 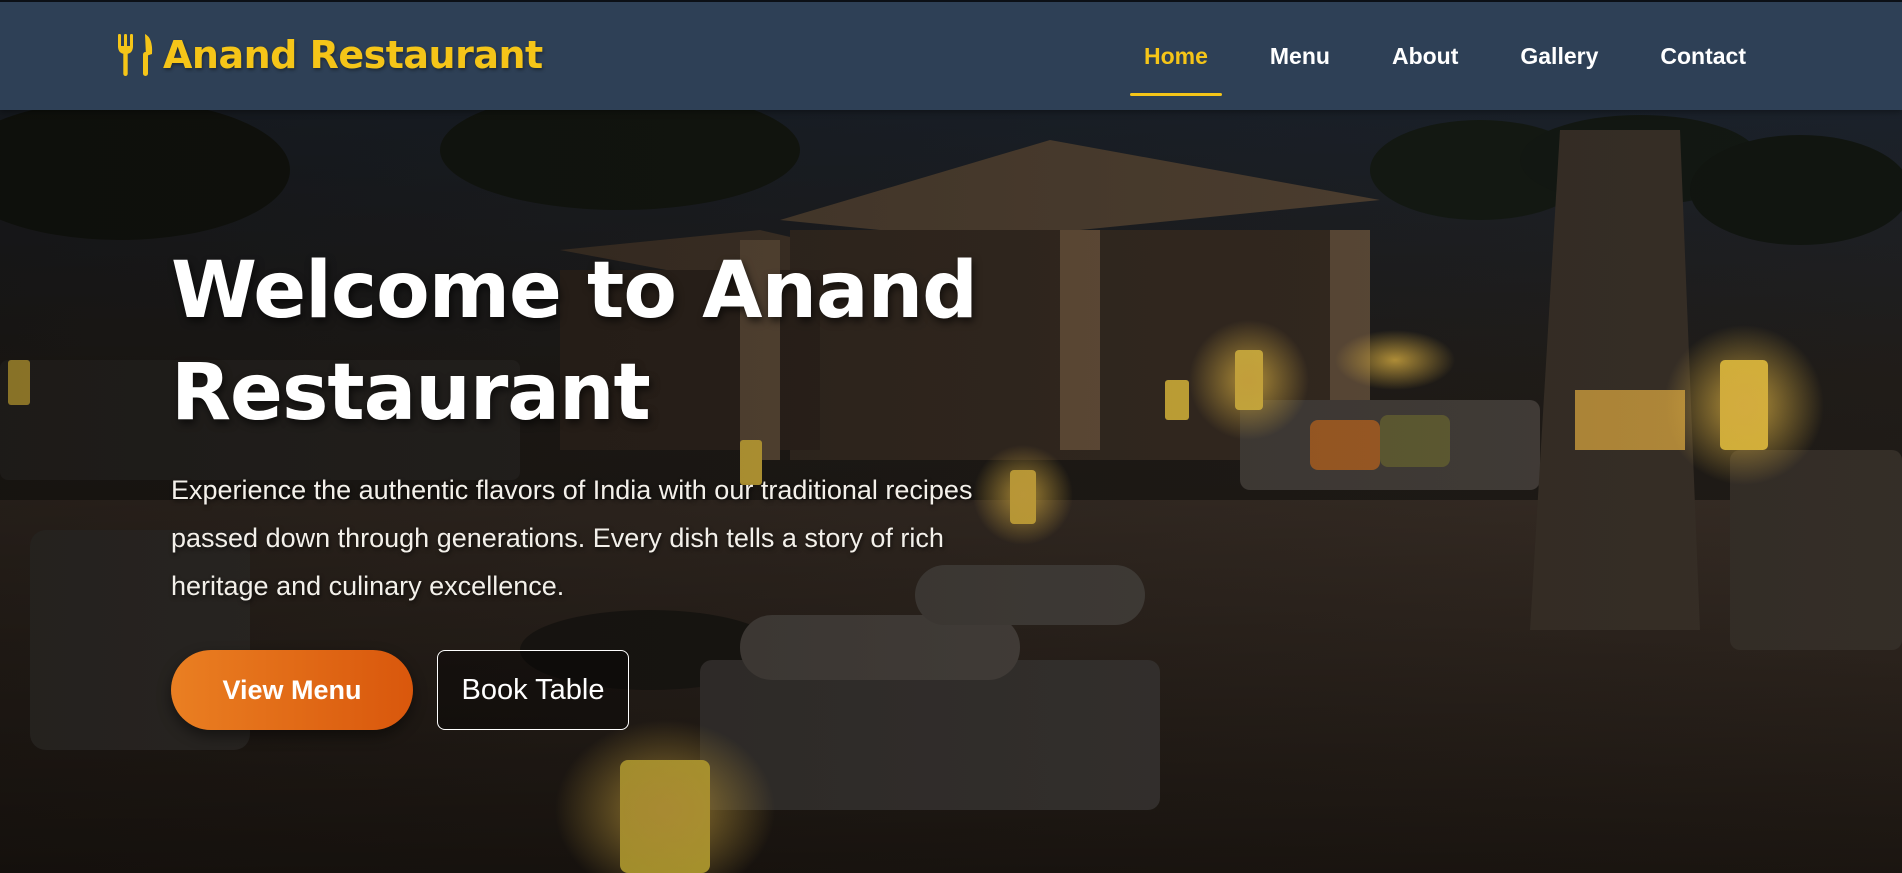 I want to click on view-menu-button: View Menu, so click(x=292, y=690).